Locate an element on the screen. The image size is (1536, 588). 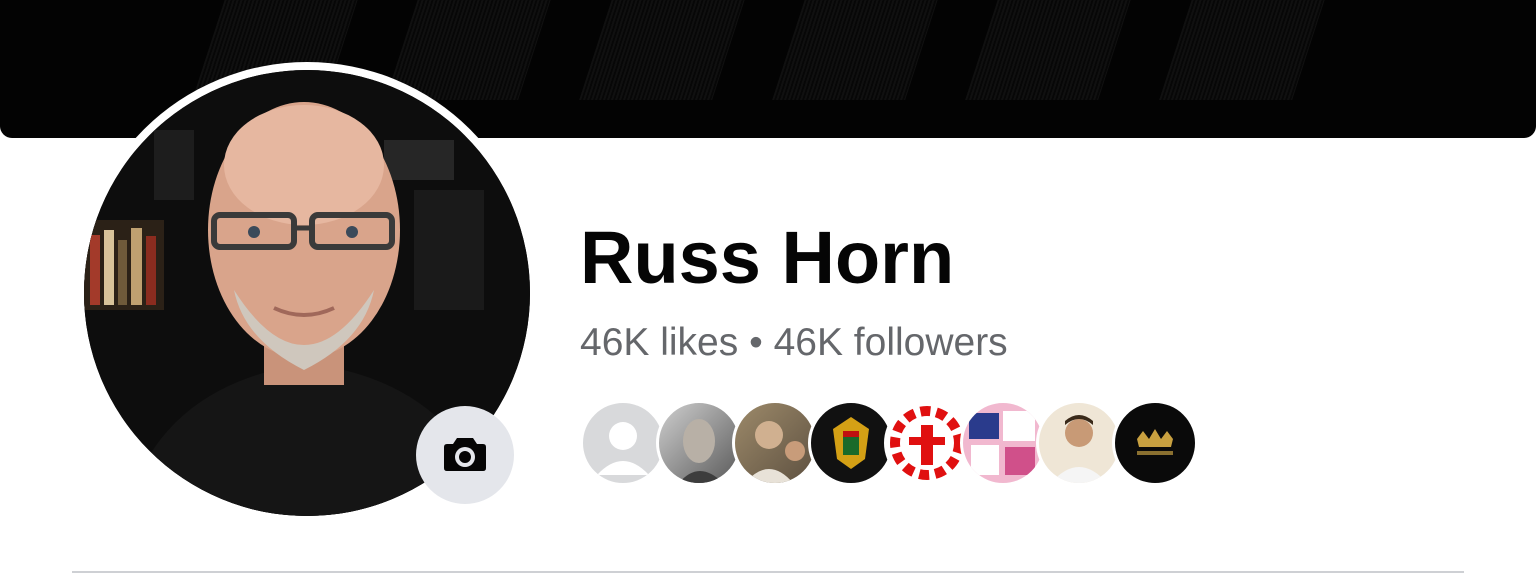
follower-avatar-portrait is located at coordinates (1079, 443).